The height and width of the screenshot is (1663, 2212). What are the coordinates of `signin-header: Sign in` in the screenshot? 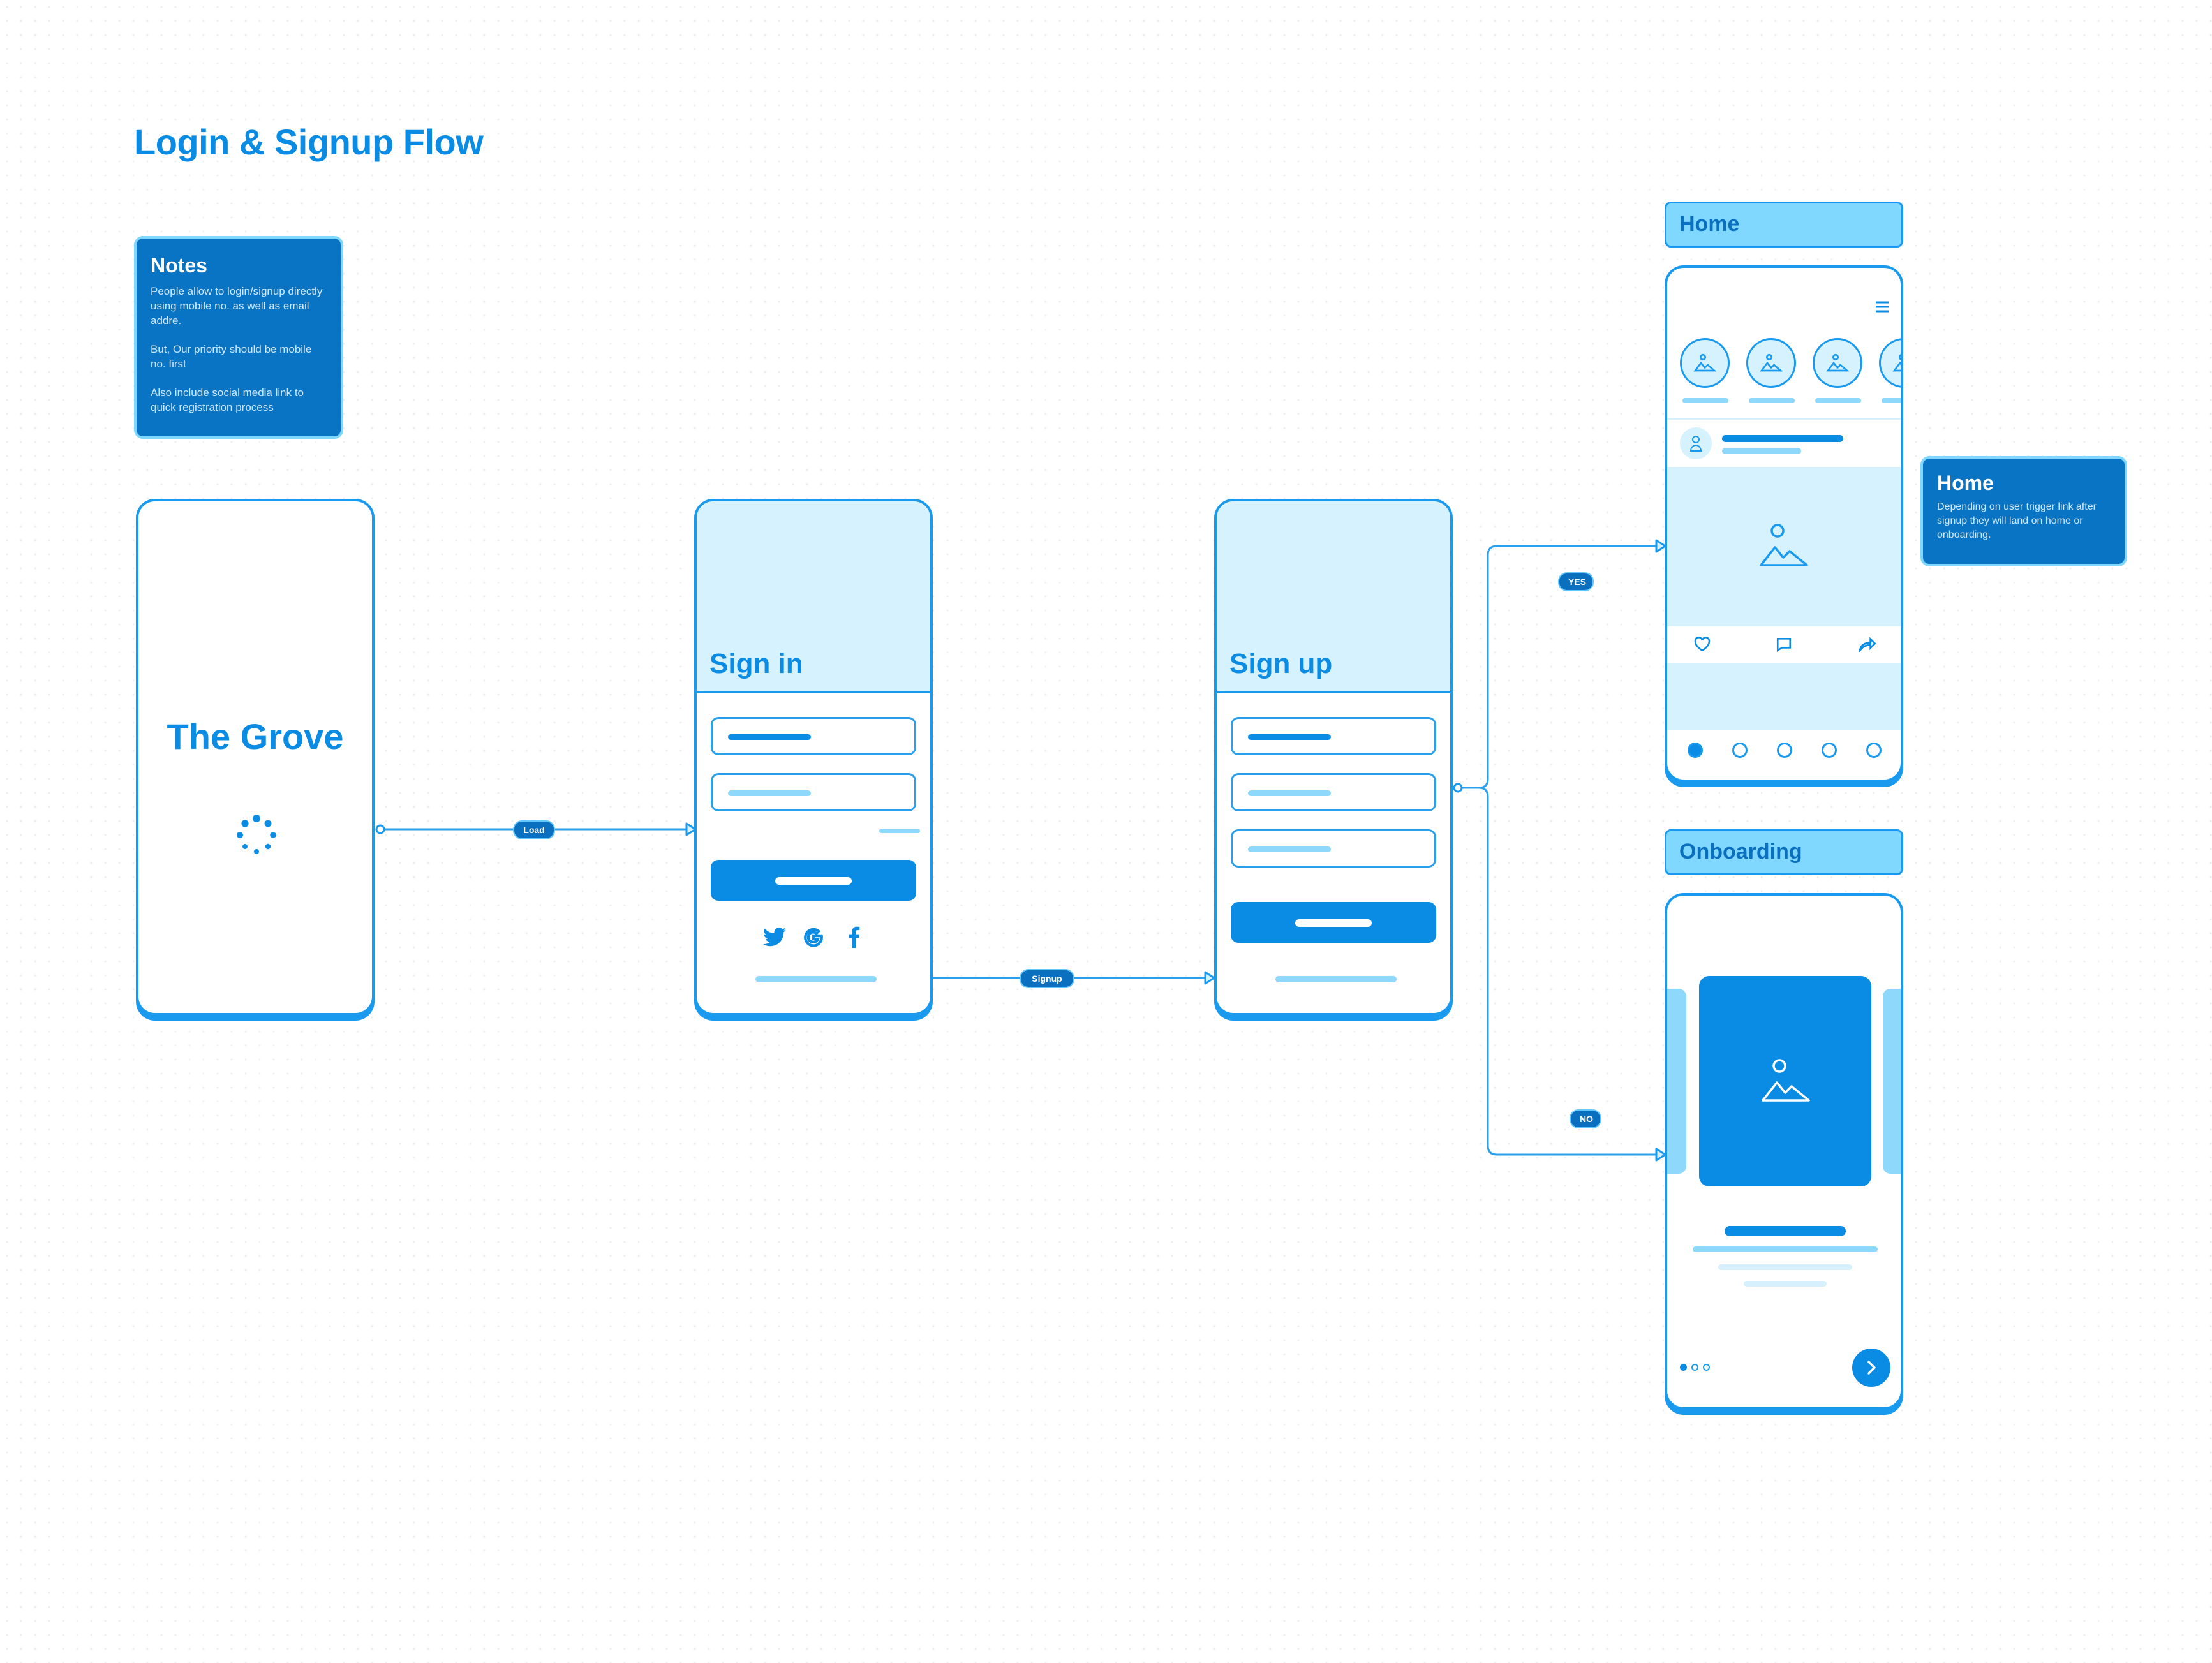 It's located at (814, 597).